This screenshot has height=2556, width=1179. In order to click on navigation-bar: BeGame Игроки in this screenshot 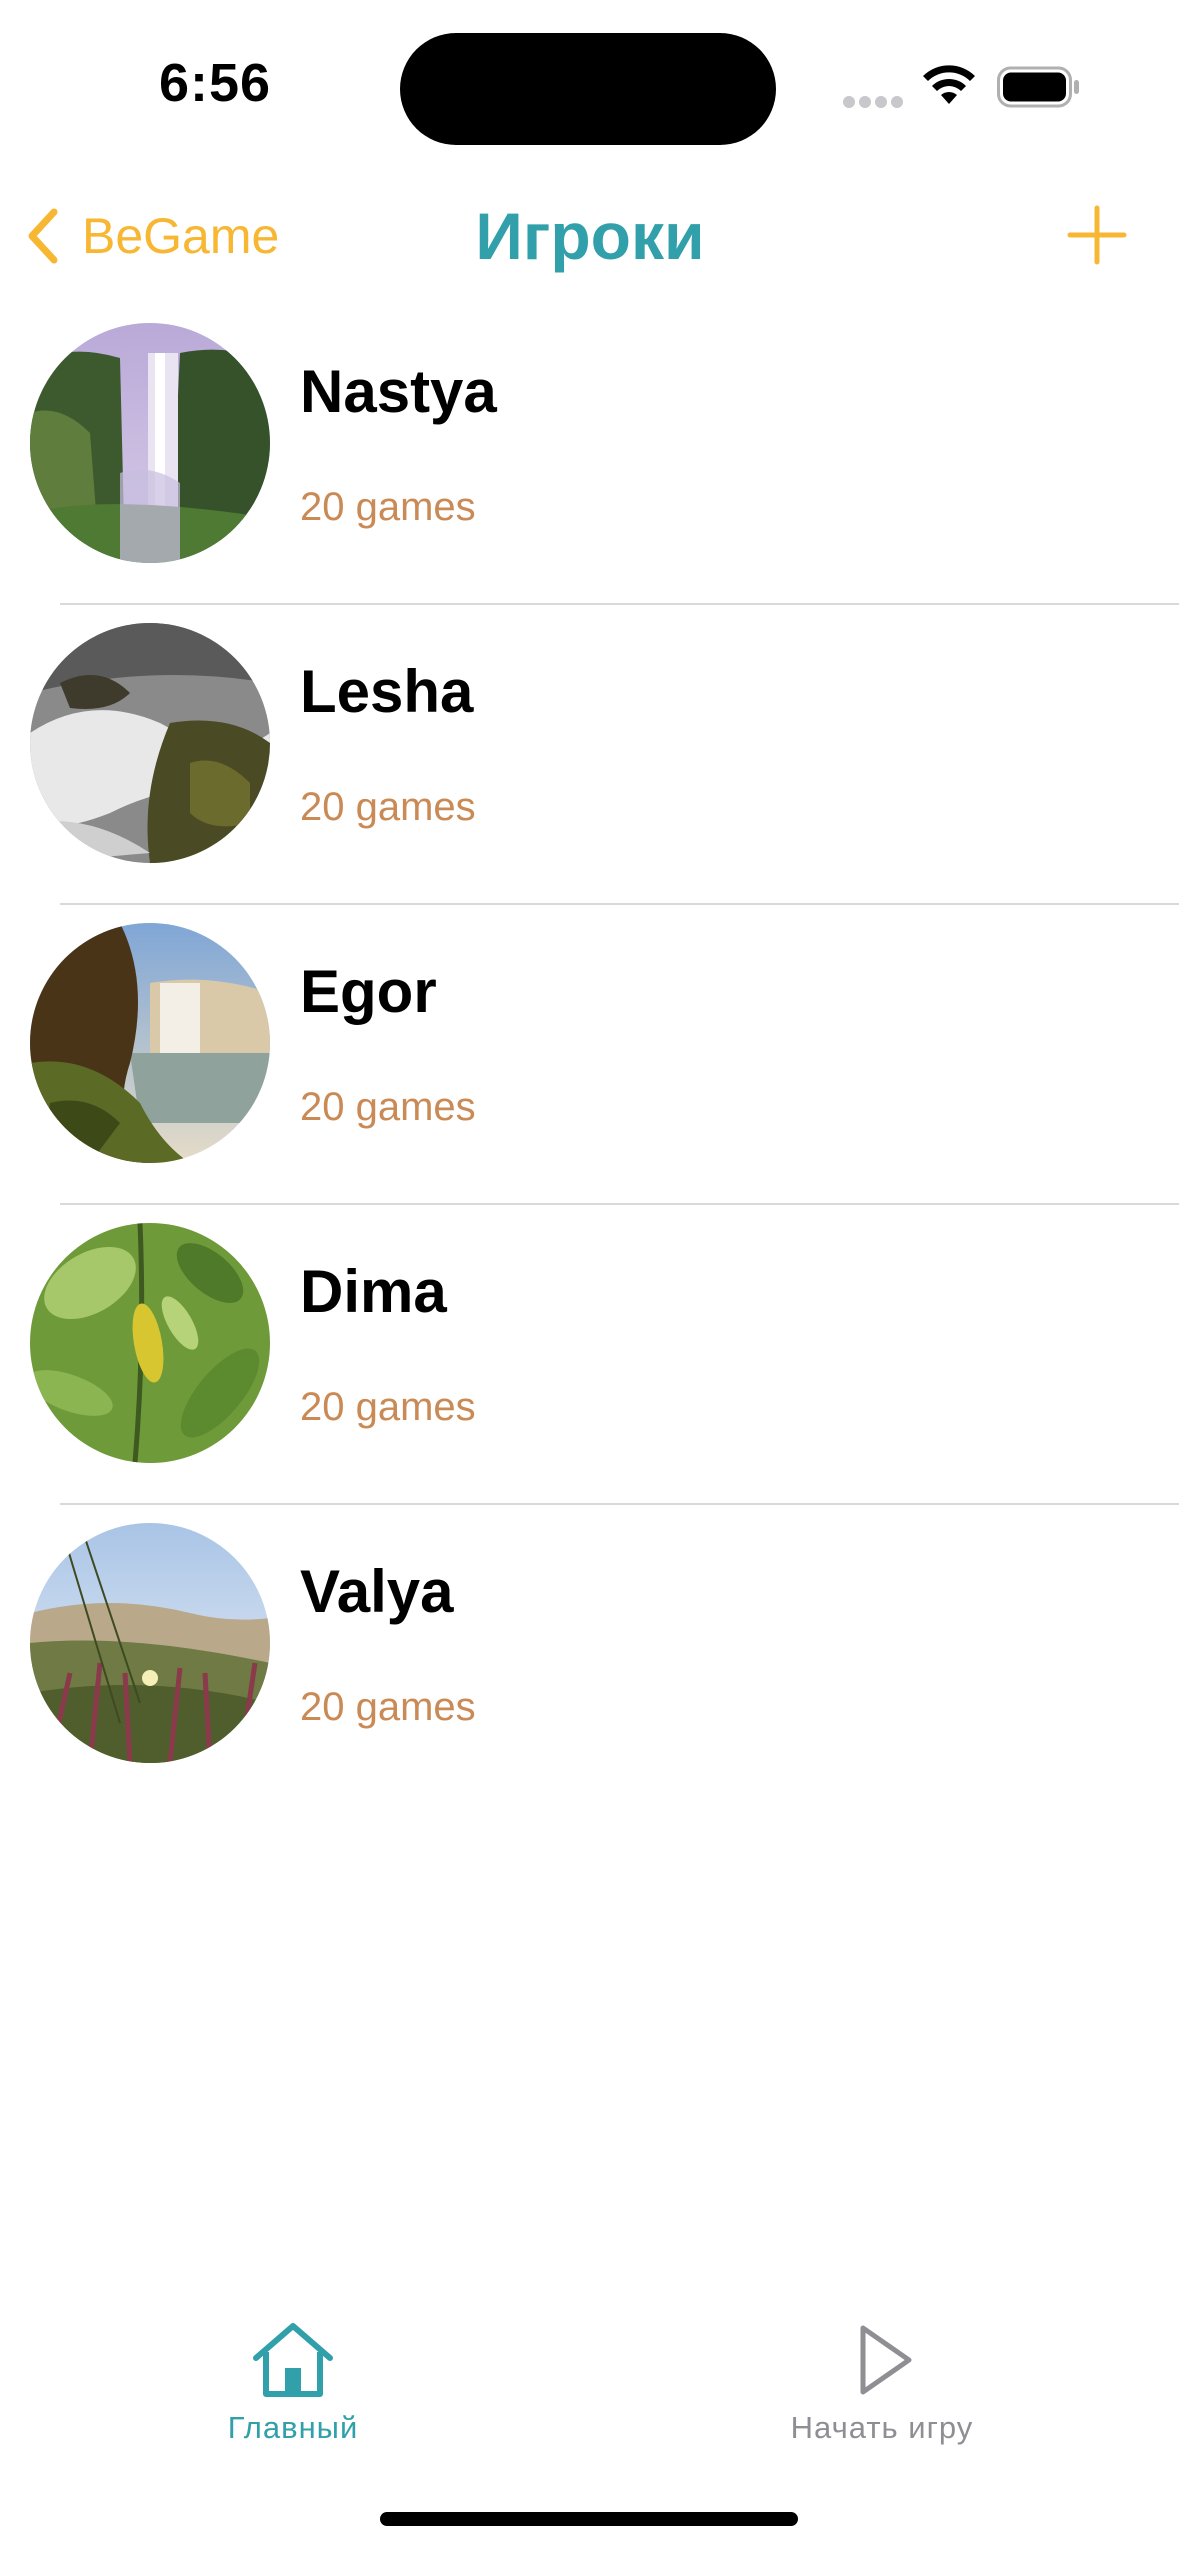, I will do `click(589, 235)`.